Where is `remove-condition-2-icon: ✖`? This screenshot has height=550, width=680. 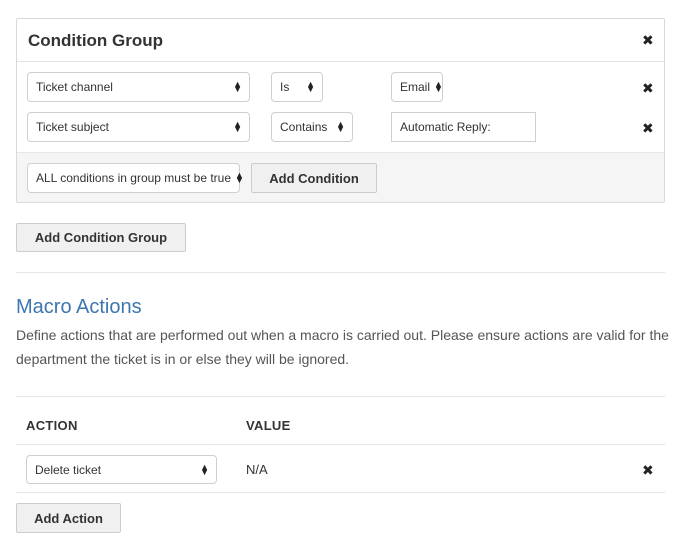
remove-condition-2-icon: ✖ is located at coordinates (648, 128).